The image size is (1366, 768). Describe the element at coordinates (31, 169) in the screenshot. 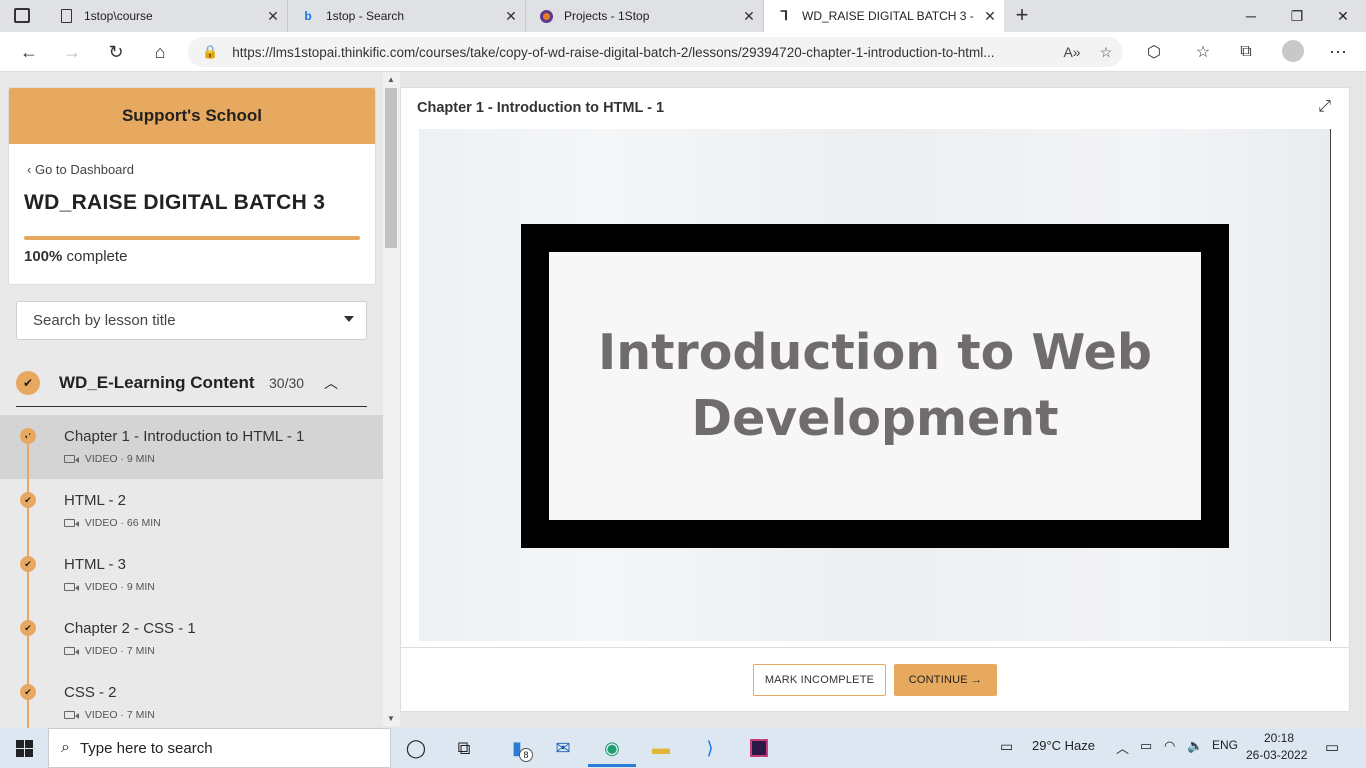

I see `chevron-left-icon: ‹` at that location.